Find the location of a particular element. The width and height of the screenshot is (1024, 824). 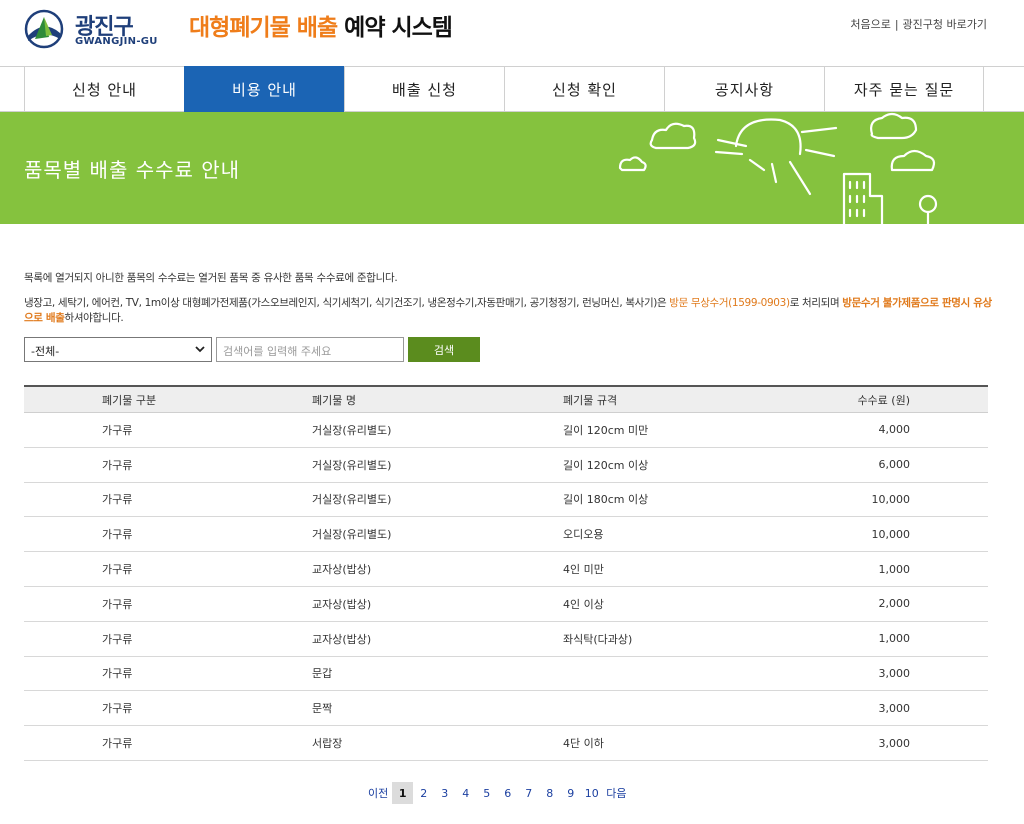

page-link-9: 9 is located at coordinates (570, 793).